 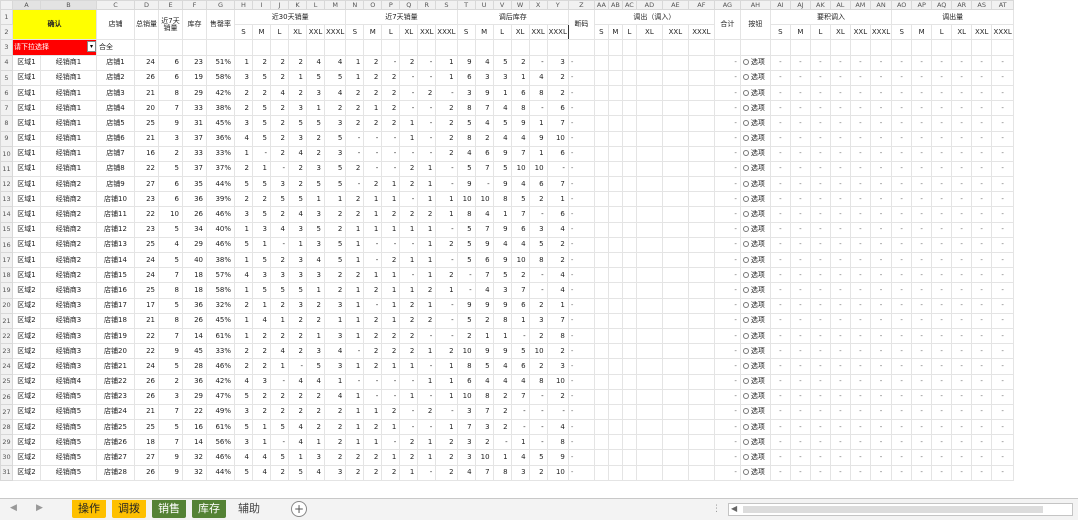 I want to click on size-value-cell: 8, so click(x=484, y=396).